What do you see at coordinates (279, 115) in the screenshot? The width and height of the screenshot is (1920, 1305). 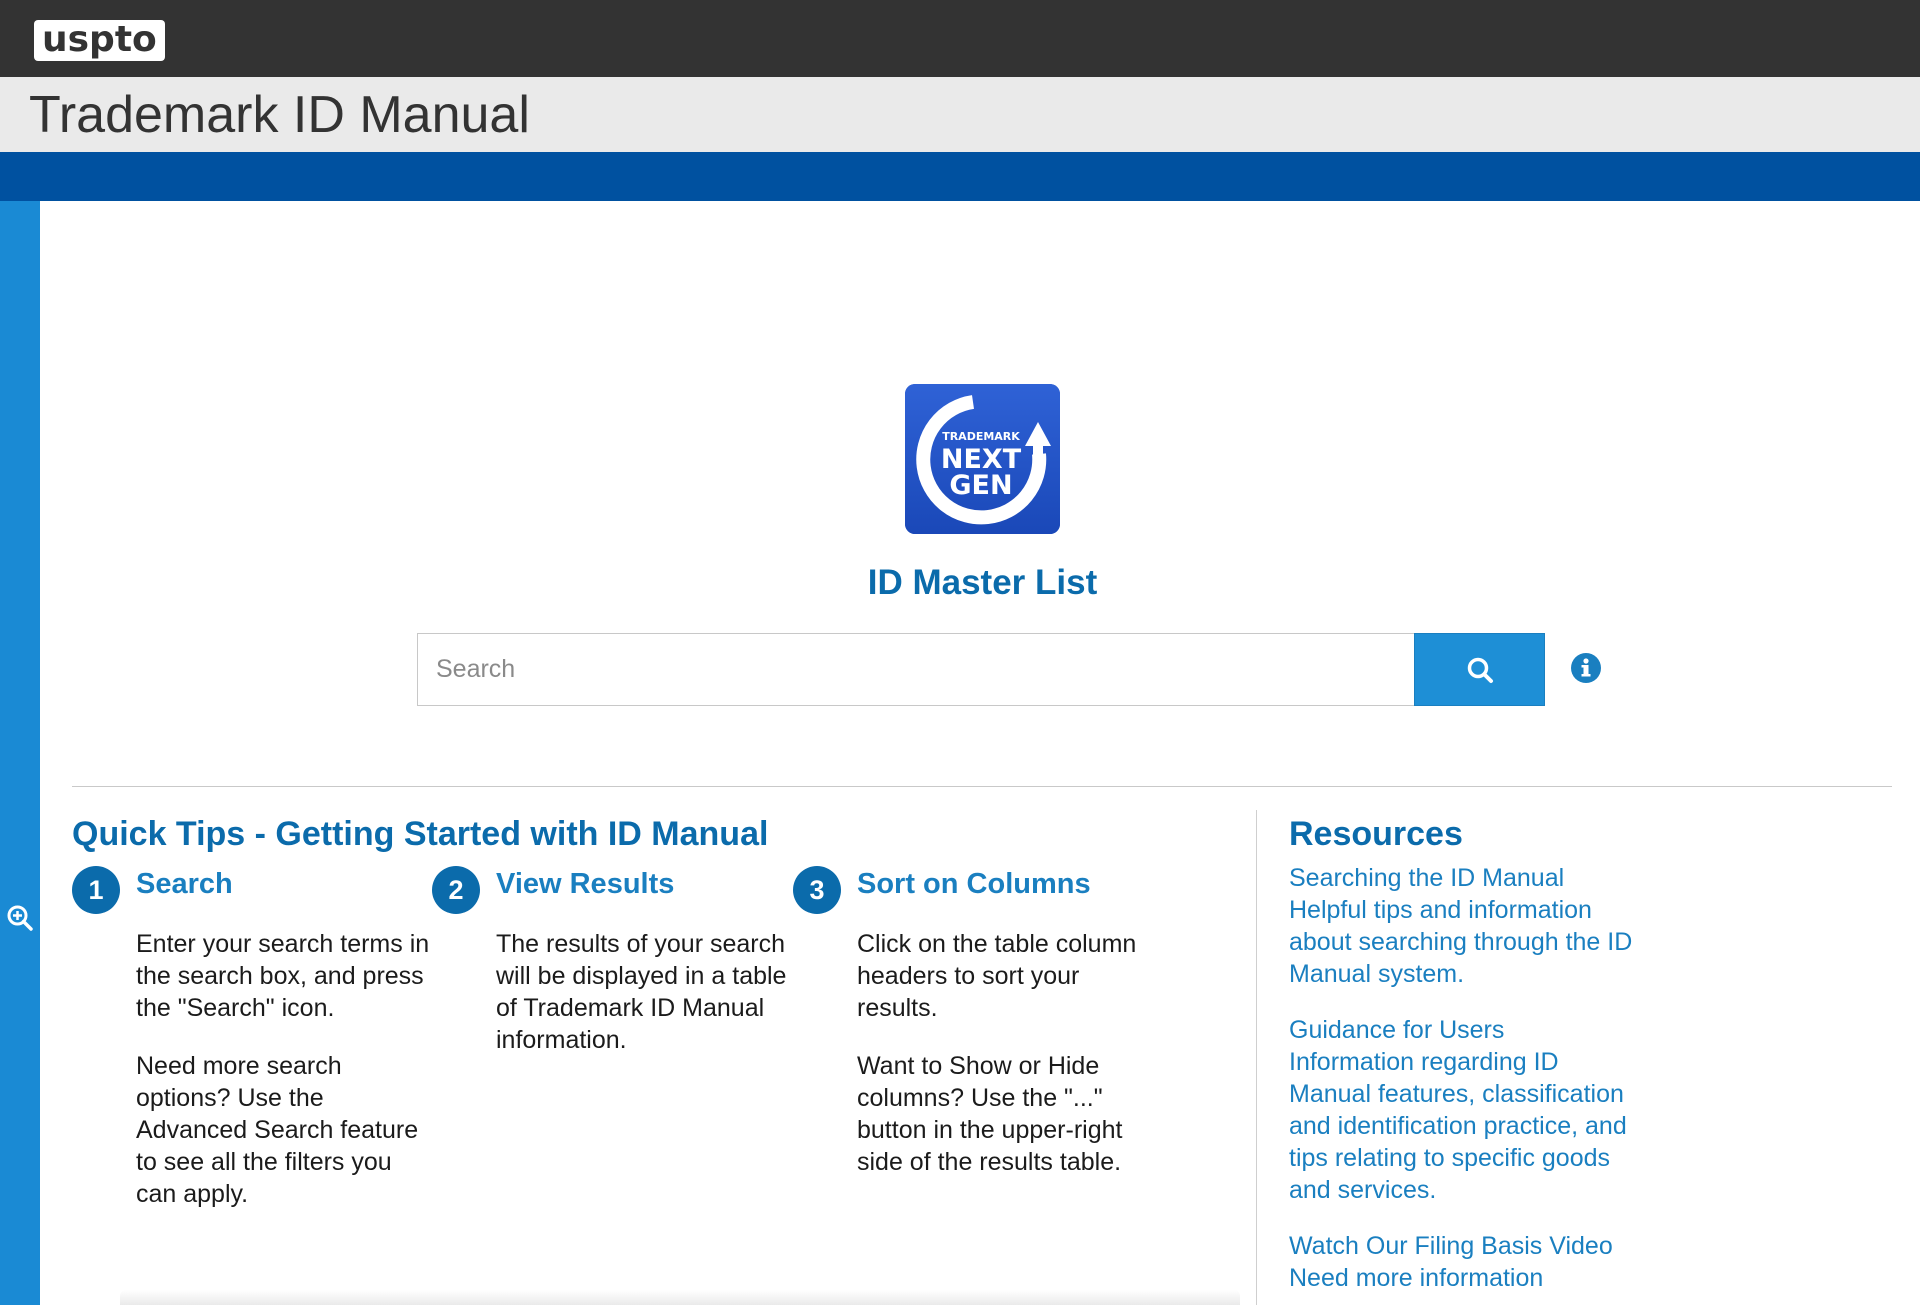 I see `app-title: Trademark ID Manual` at bounding box center [279, 115].